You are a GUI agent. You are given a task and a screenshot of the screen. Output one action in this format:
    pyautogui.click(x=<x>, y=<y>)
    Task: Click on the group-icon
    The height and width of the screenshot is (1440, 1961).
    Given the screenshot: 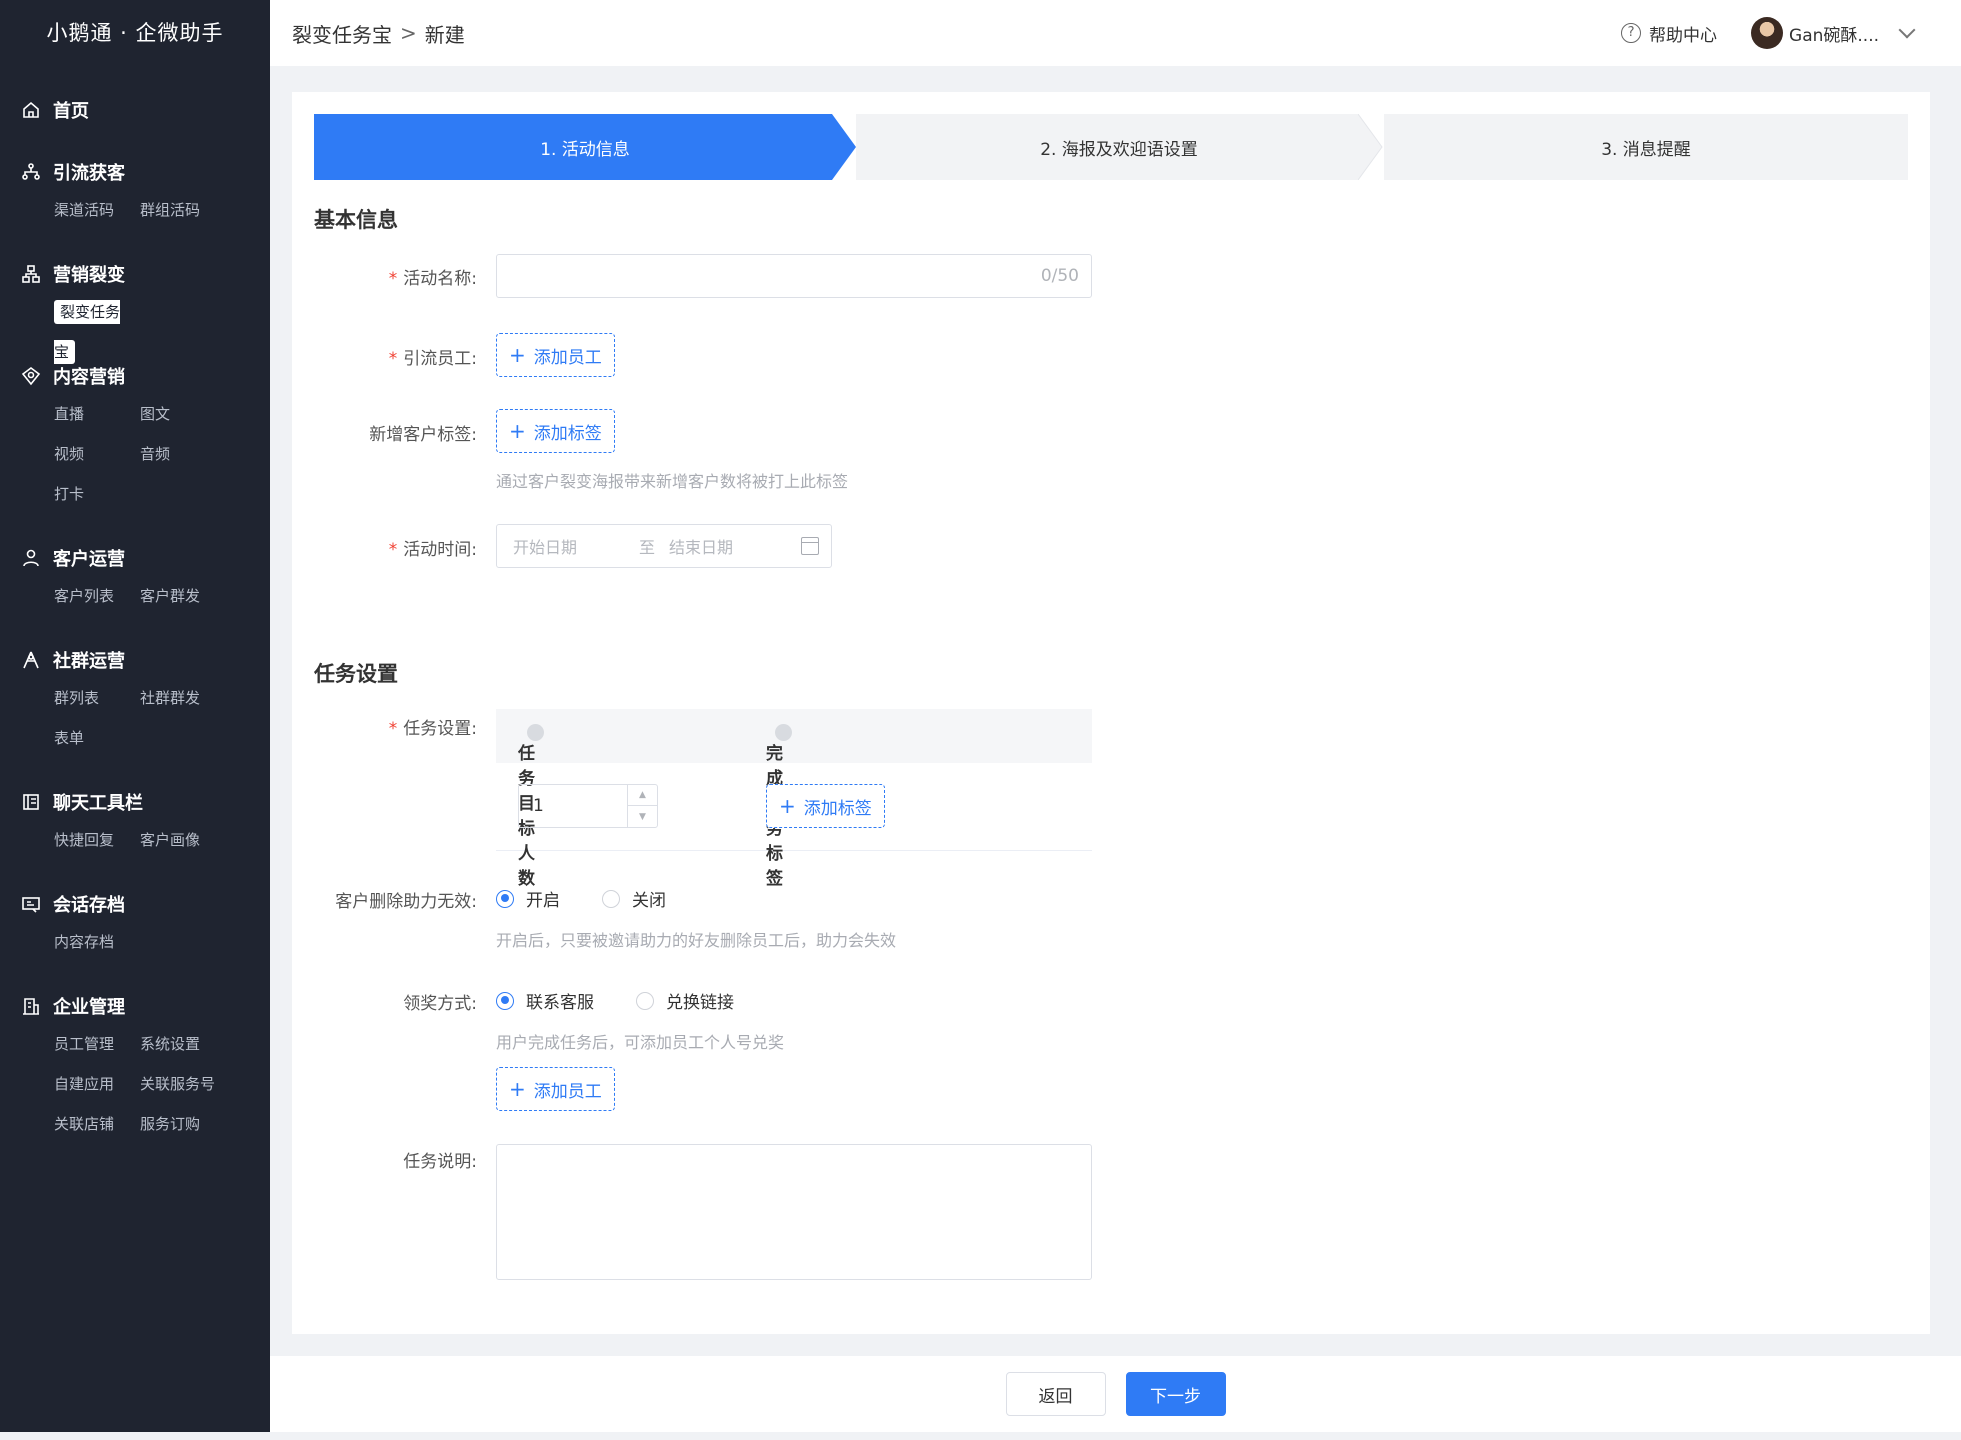 What is the action you would take?
    pyautogui.click(x=31, y=660)
    